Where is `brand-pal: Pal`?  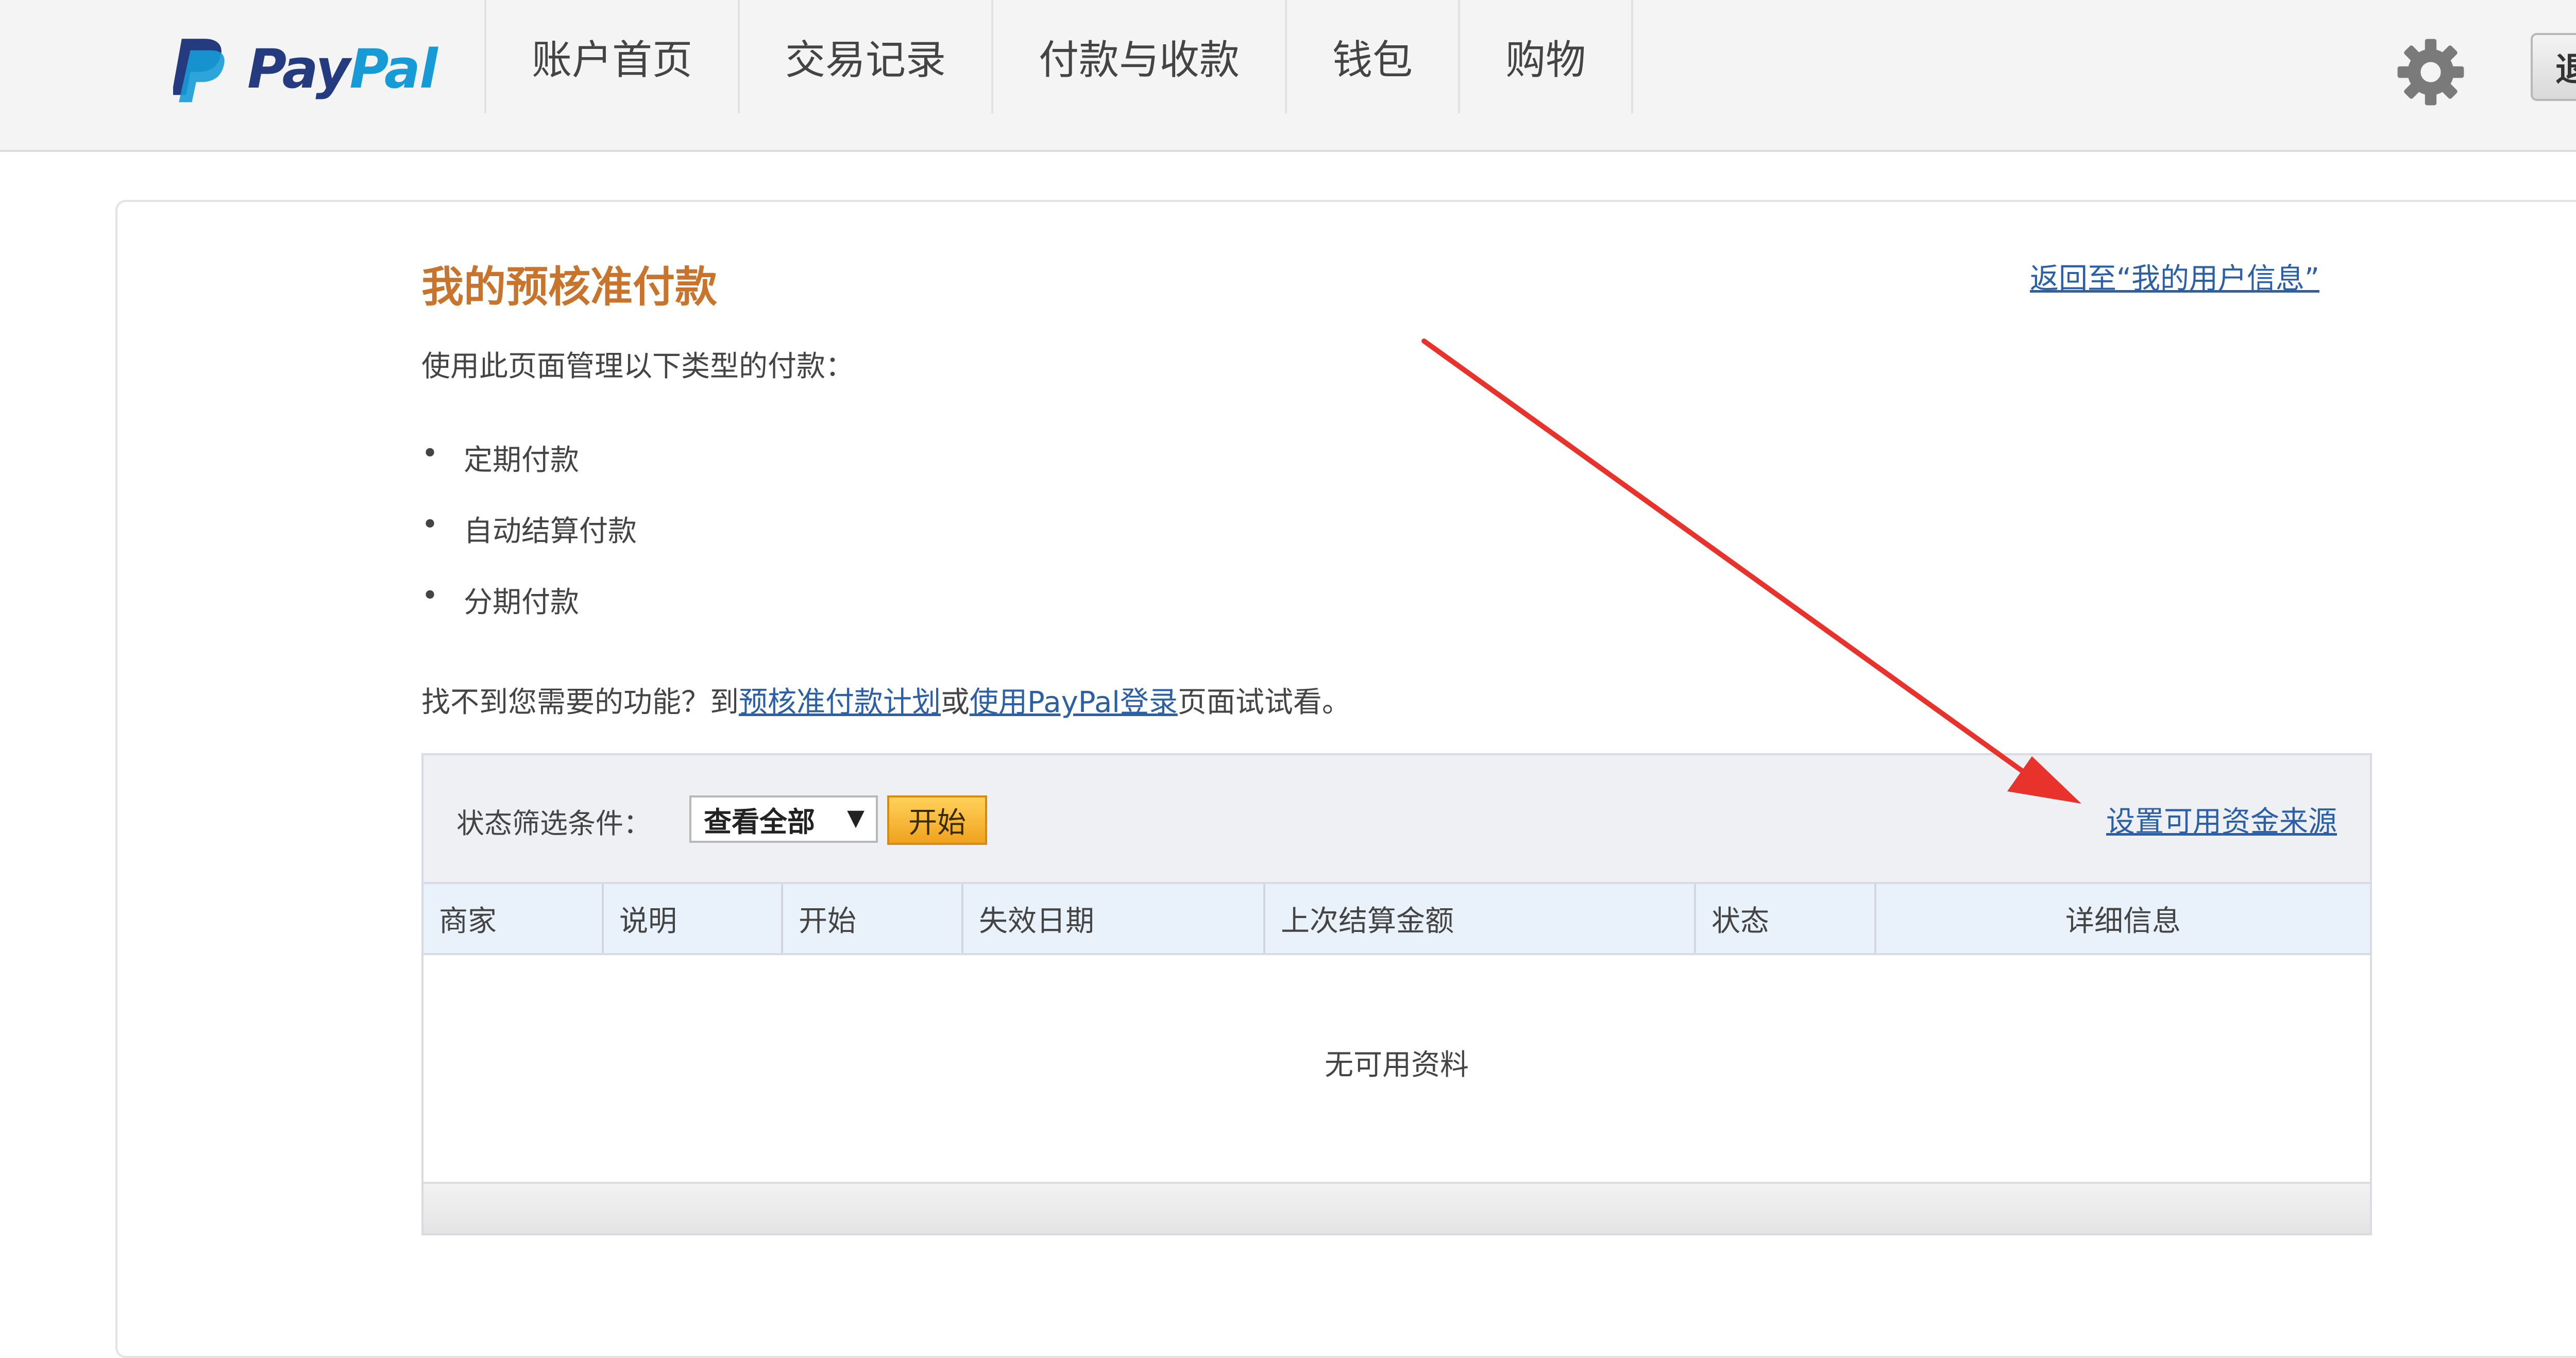 brand-pal: Pal is located at coordinates (393, 69).